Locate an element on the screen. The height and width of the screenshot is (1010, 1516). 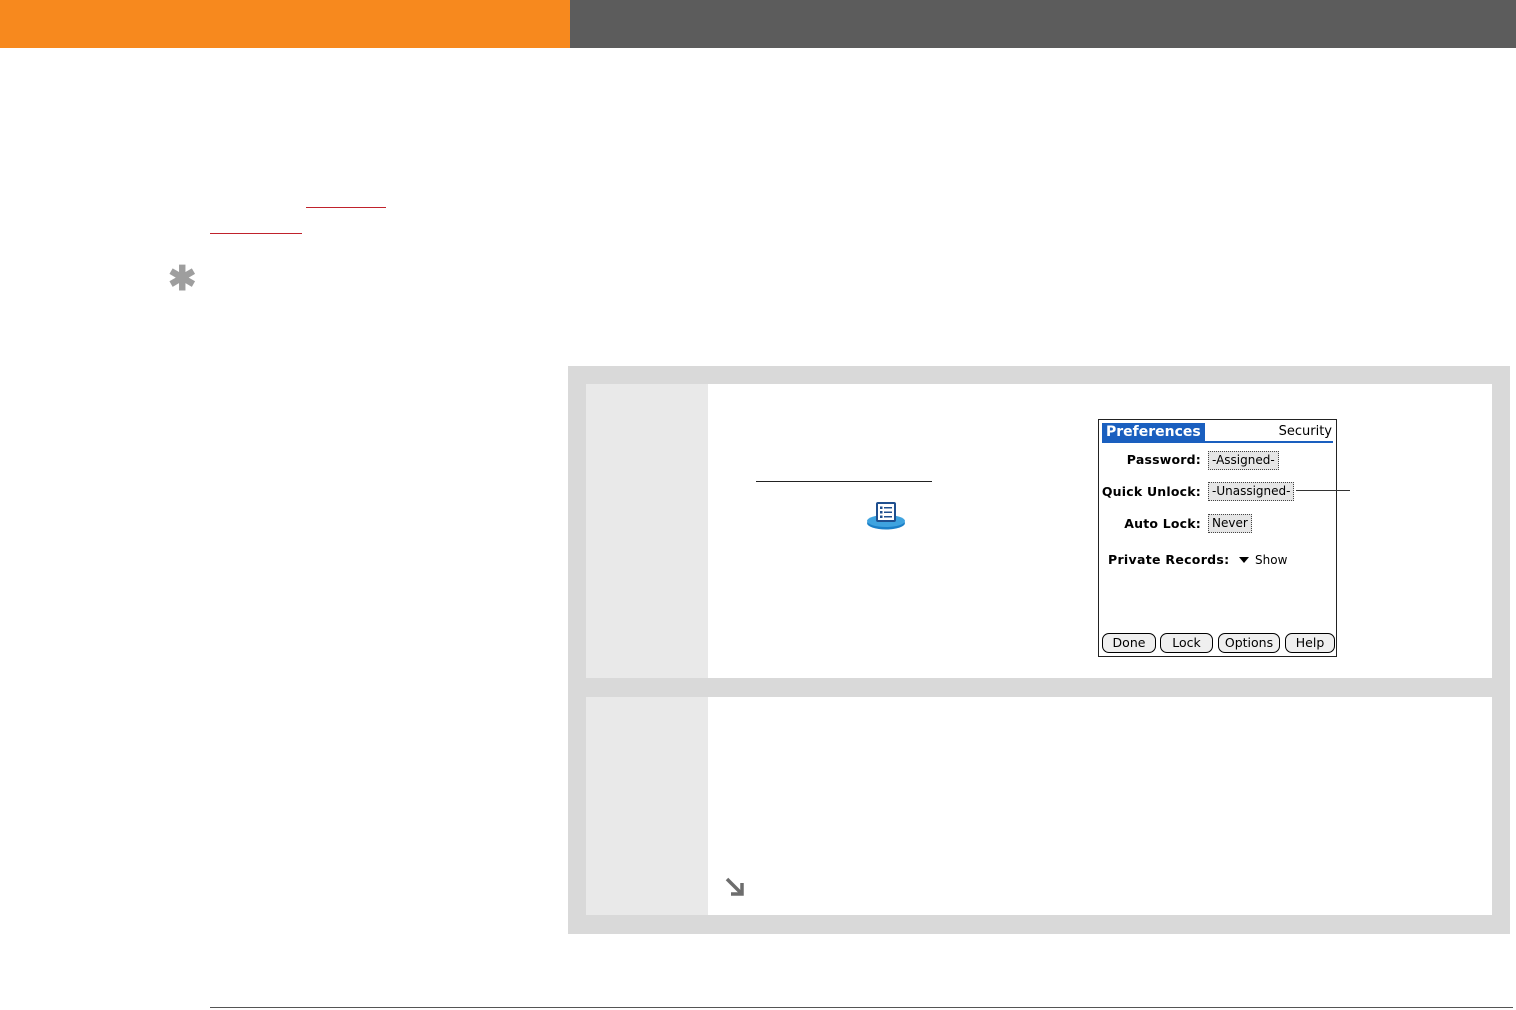
private-records-label: Private Records: is located at coordinates (1169, 559).